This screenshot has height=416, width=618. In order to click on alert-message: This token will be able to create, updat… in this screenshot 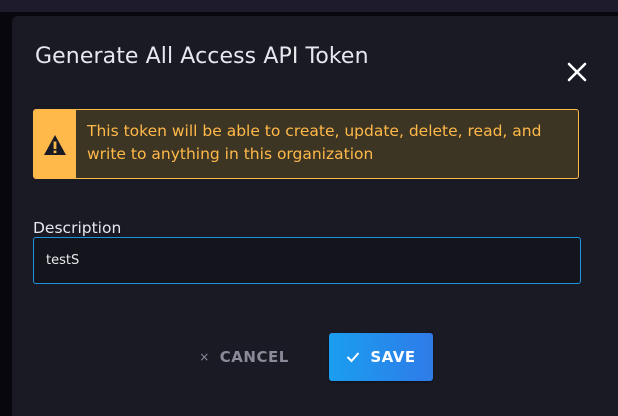, I will do `click(314, 142)`.